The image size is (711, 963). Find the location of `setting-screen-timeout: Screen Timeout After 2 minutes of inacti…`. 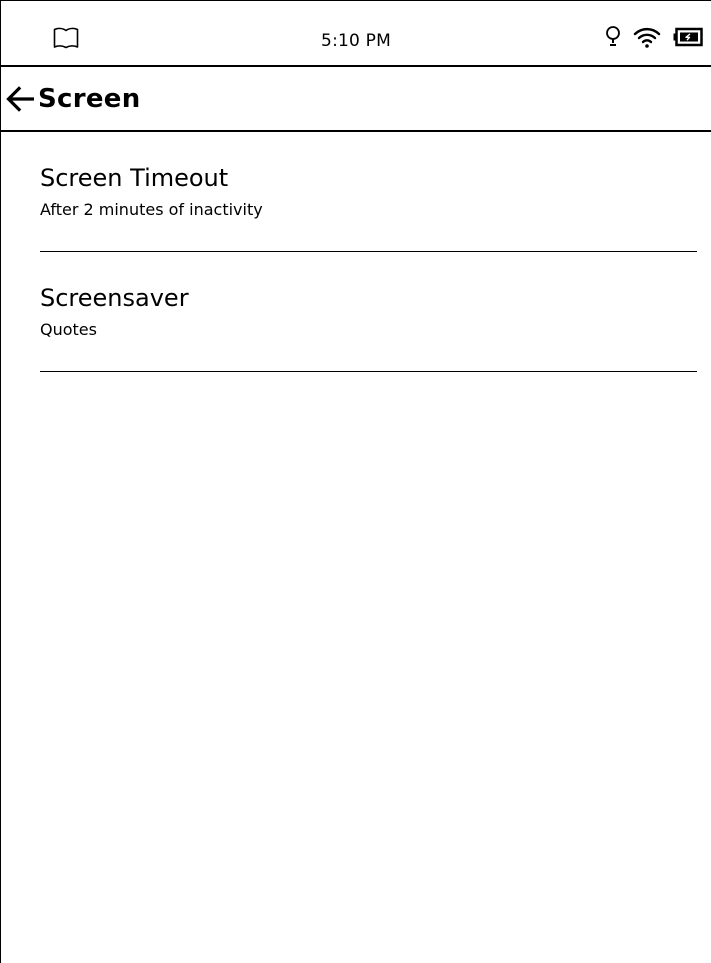

setting-screen-timeout: Screen Timeout After 2 minutes of inacti… is located at coordinates (368, 192).